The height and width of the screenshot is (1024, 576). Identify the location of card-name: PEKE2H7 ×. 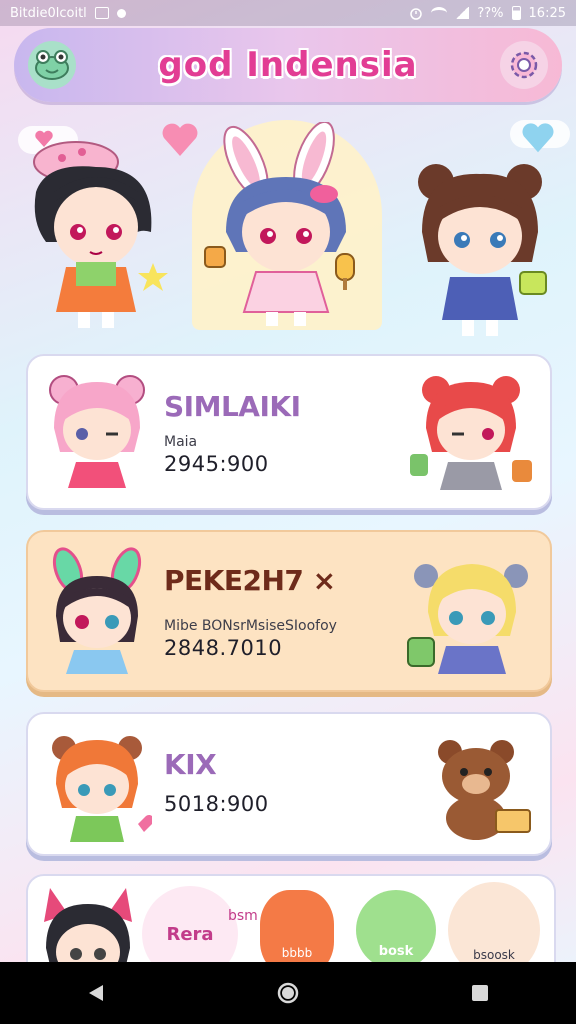
(250, 580).